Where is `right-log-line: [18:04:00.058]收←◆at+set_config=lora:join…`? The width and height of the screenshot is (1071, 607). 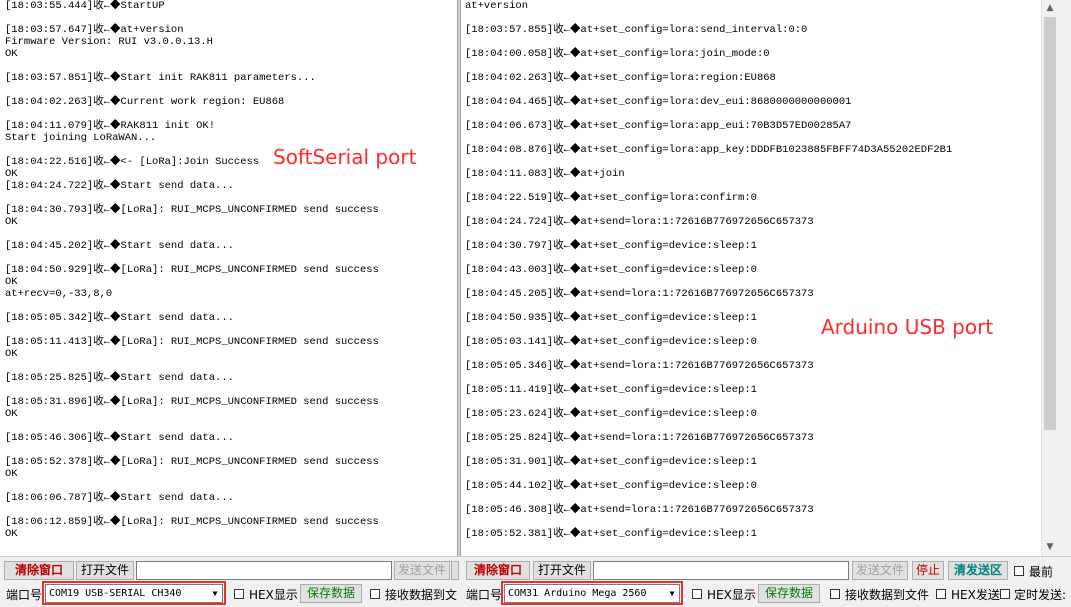 right-log-line: [18:04:00.058]收←◆at+set_config=lora:join… is located at coordinates (617, 54).